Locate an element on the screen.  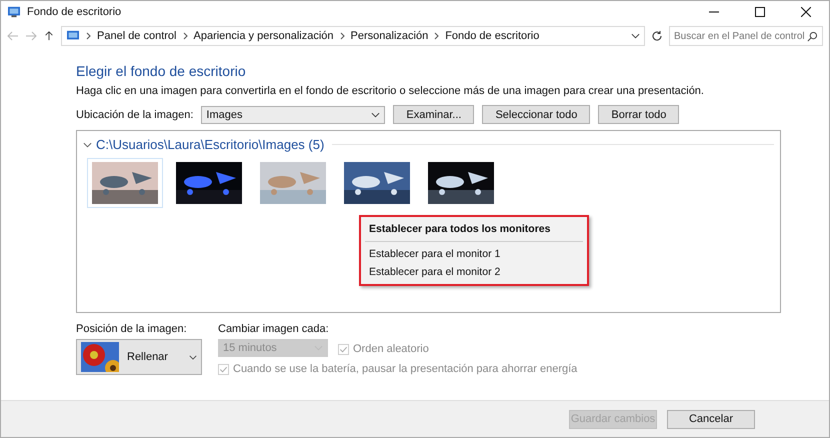
location-dropdown: Images is located at coordinates (293, 115).